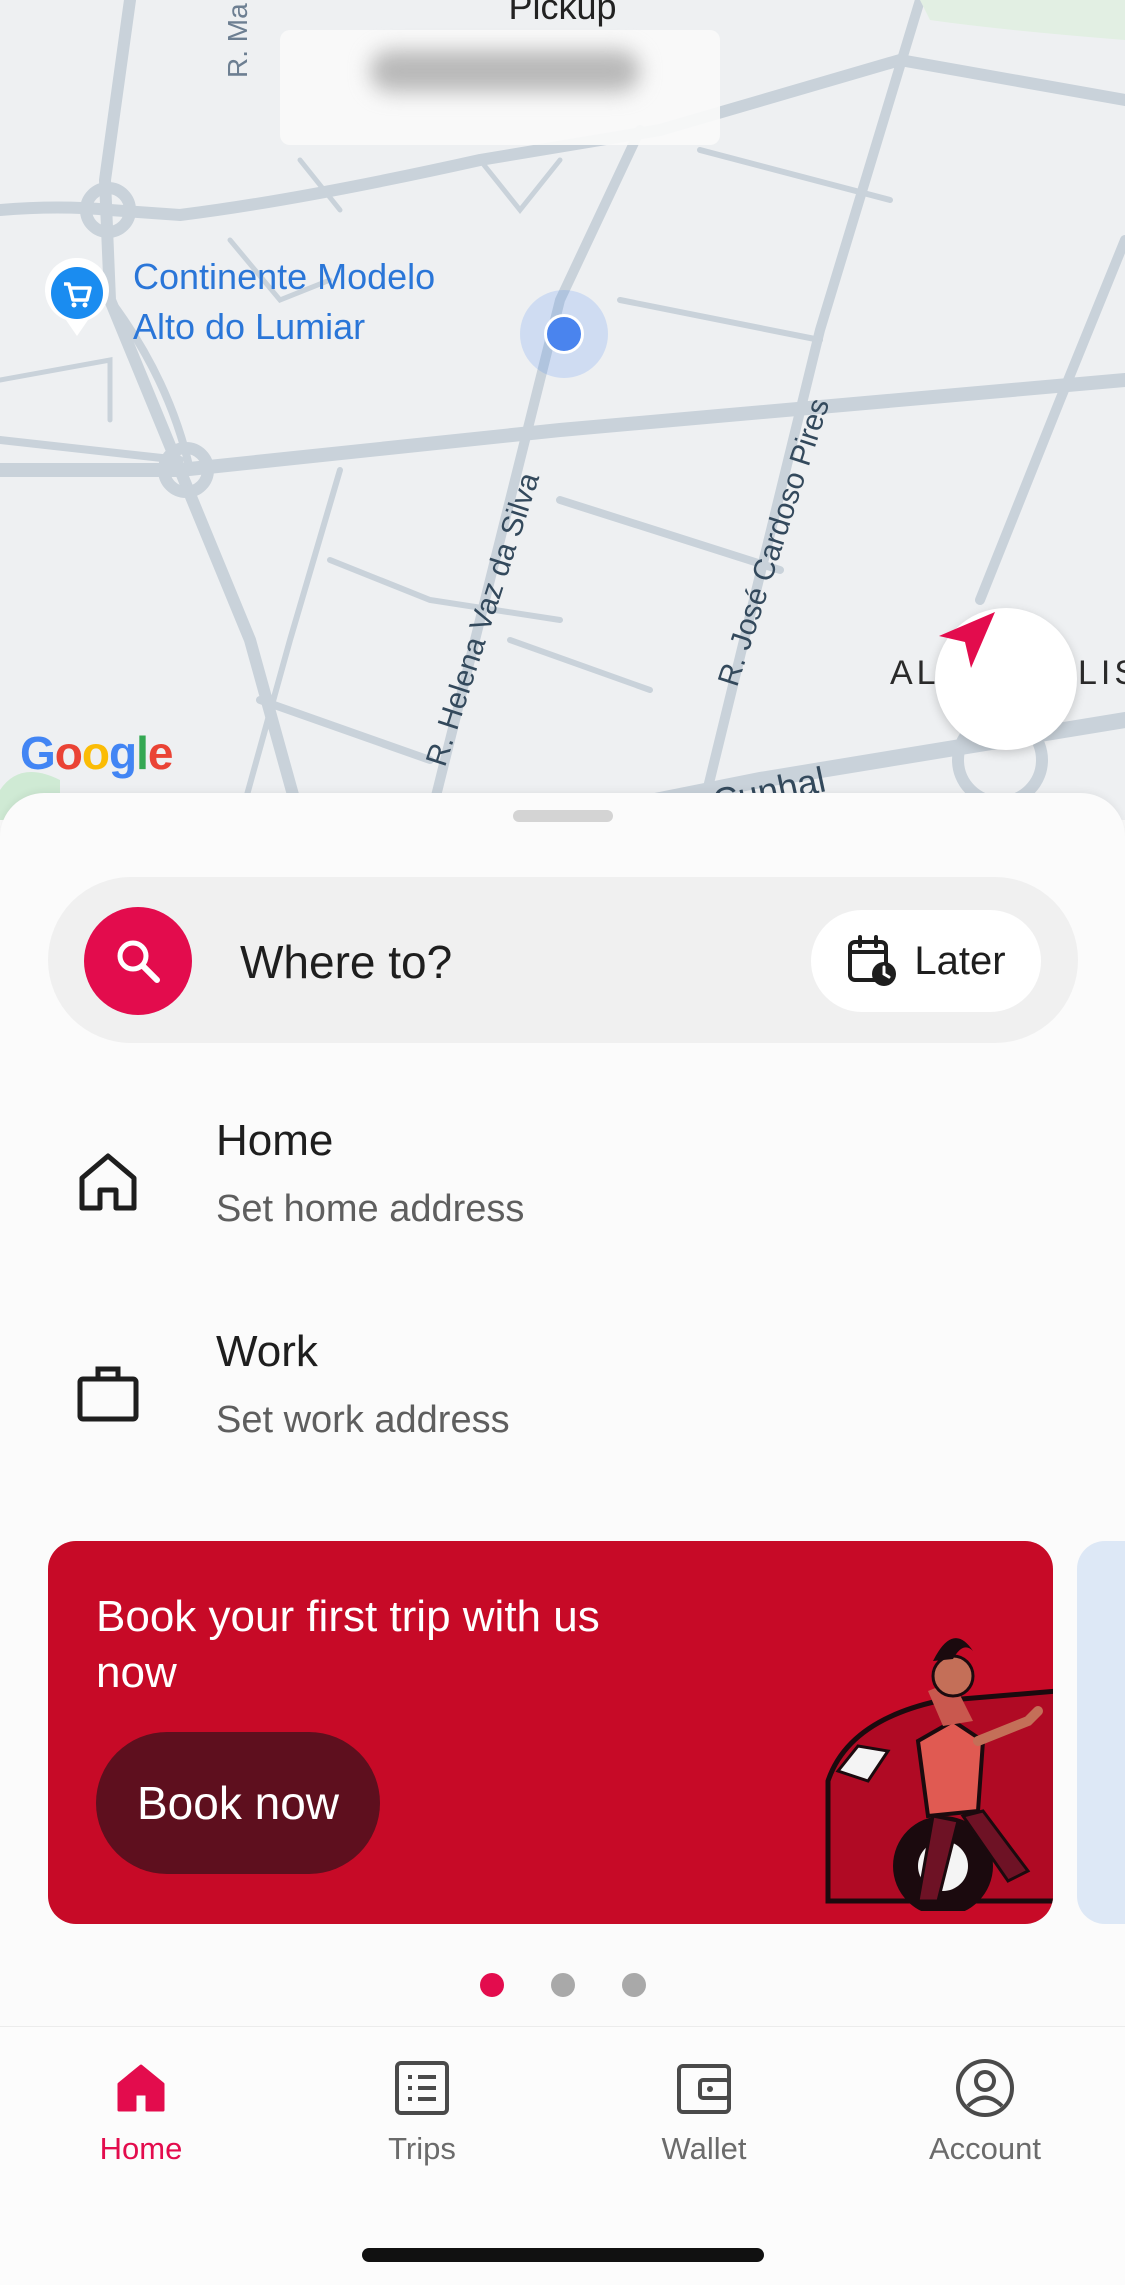 This screenshot has width=1125, height=2285. I want to click on current-location-dot, so click(564, 334).